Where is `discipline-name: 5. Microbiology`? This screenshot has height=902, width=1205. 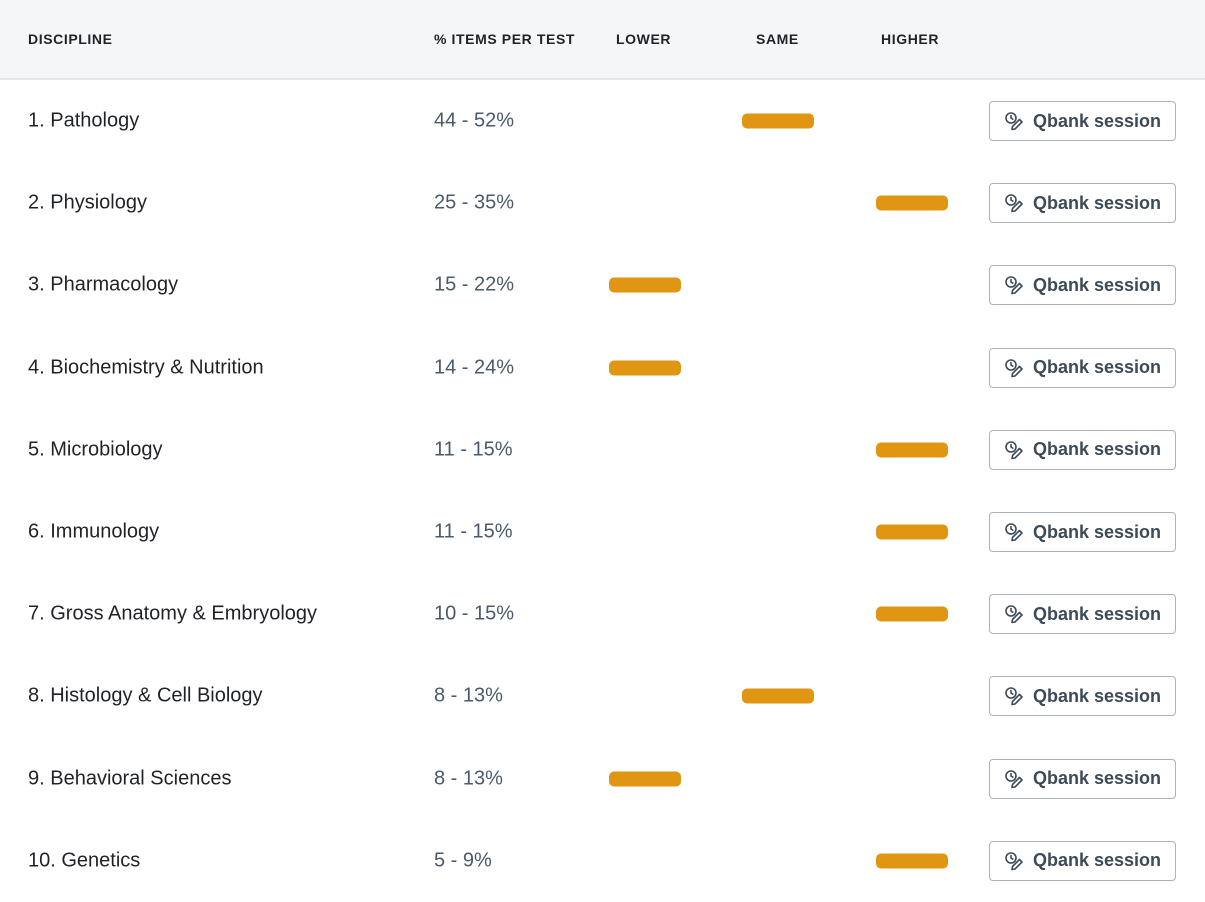 discipline-name: 5. Microbiology is located at coordinates (95, 449).